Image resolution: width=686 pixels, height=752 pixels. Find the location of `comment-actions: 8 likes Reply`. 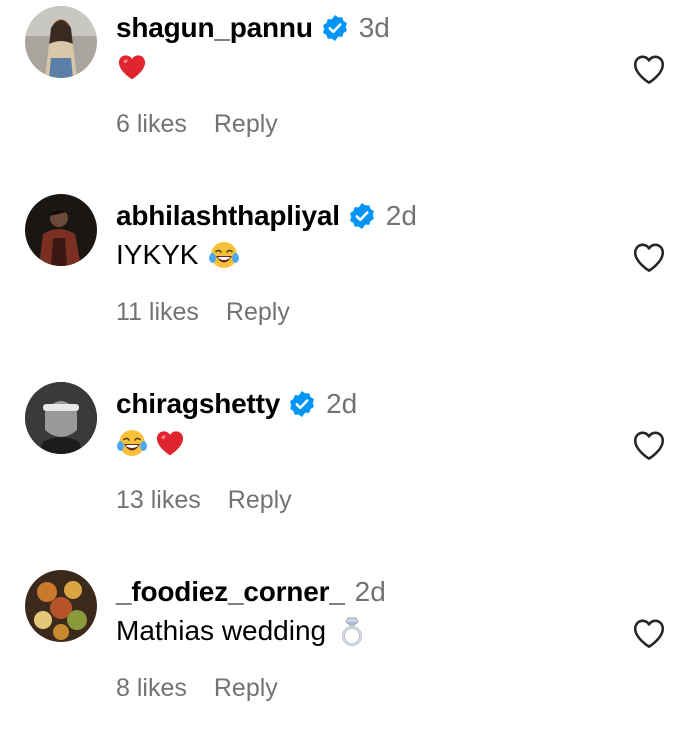

comment-actions: 8 likes Reply is located at coordinates (197, 688).